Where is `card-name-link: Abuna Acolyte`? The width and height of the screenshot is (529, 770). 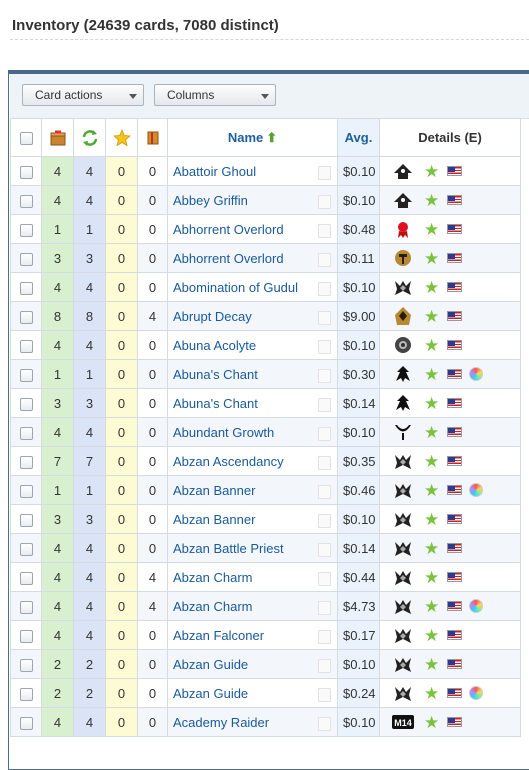
card-name-link: Abuna Acolyte is located at coordinates (214, 345).